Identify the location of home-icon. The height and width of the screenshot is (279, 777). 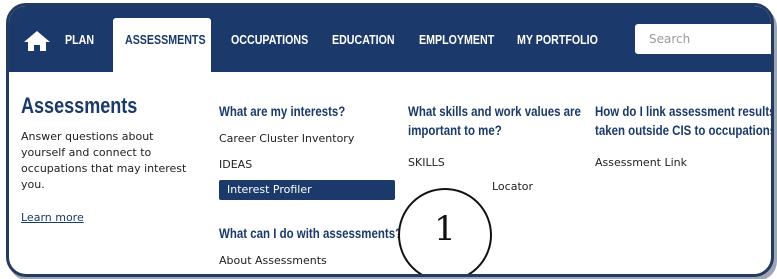
(37, 41).